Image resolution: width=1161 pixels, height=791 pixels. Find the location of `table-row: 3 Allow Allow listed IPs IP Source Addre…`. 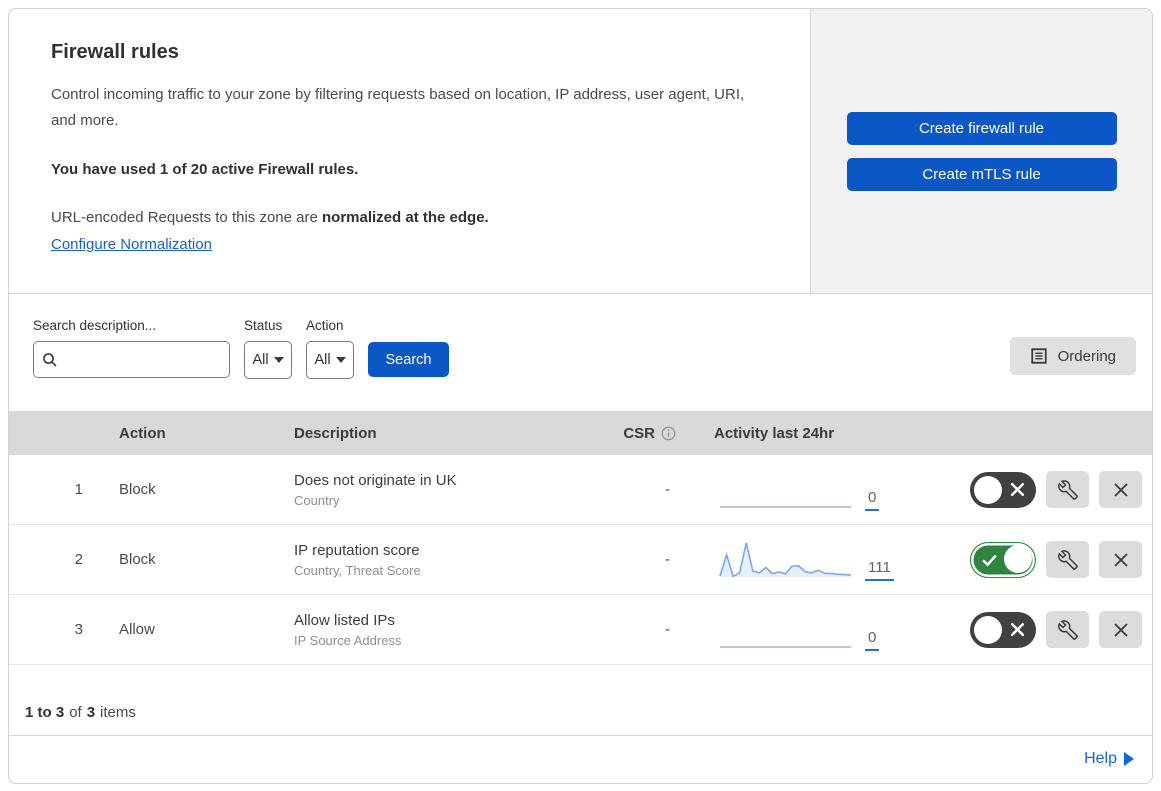

table-row: 3 Allow Allow listed IPs IP Source Addre… is located at coordinates (580, 630).